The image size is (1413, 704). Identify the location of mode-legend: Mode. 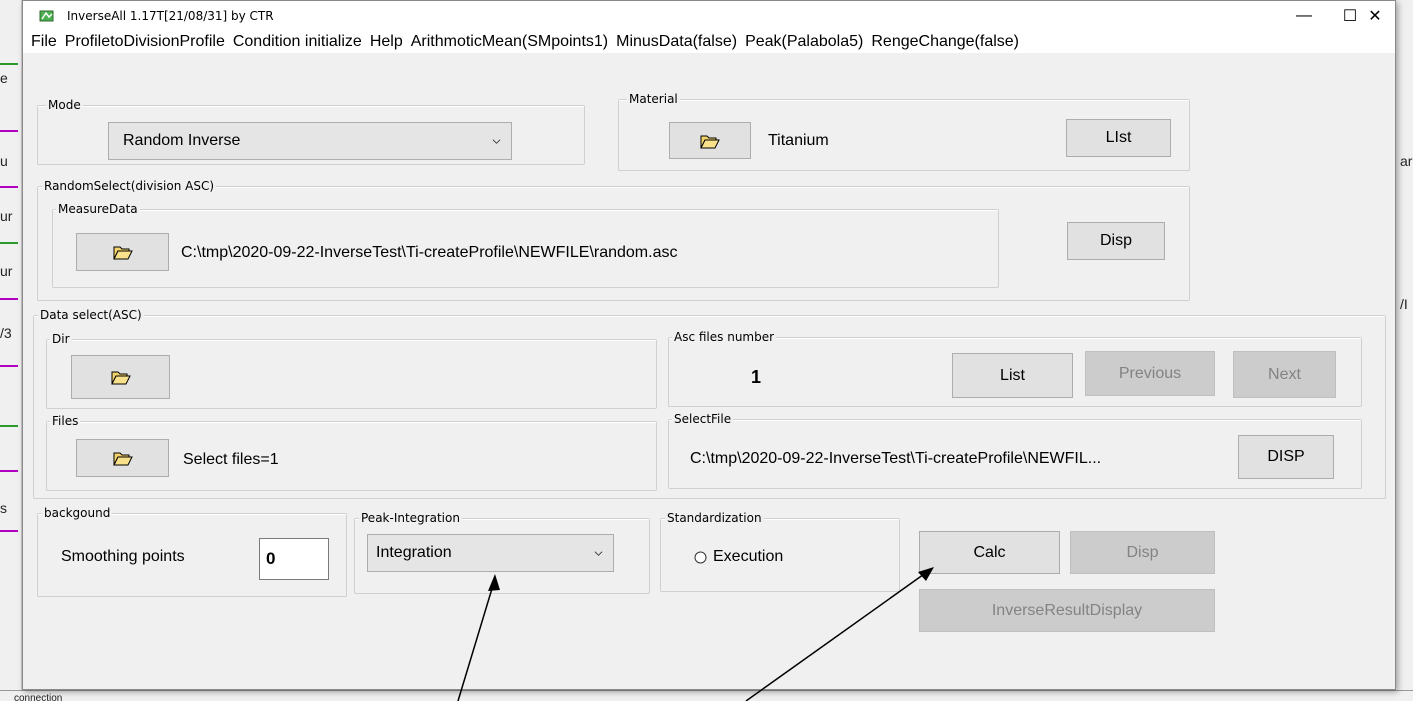
(64, 105).